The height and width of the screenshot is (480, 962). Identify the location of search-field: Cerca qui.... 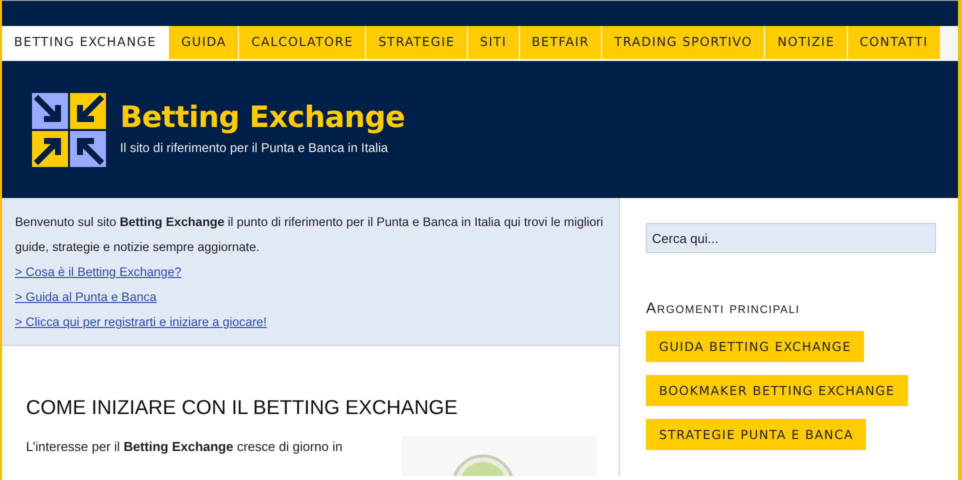
(791, 238).